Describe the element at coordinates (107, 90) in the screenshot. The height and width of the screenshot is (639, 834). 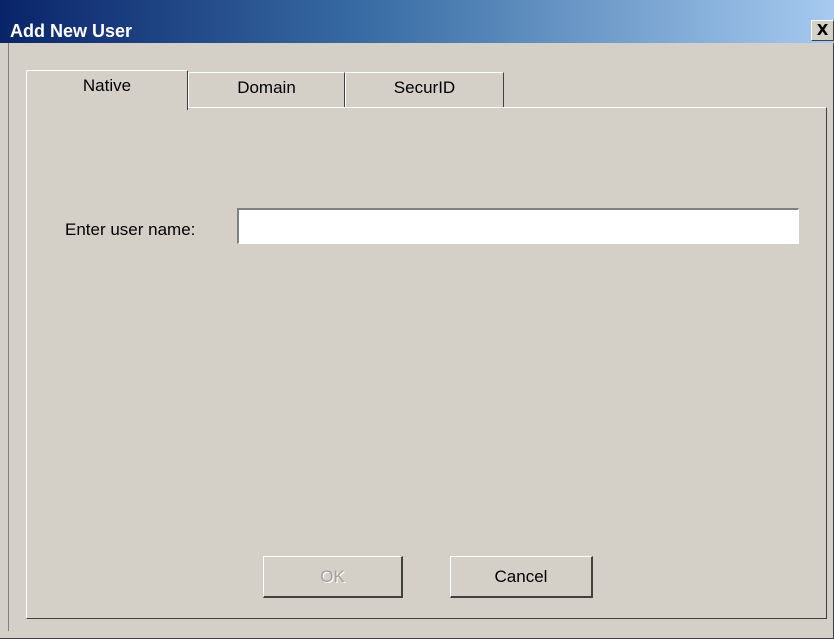
I see `tab-native: Native` at that location.